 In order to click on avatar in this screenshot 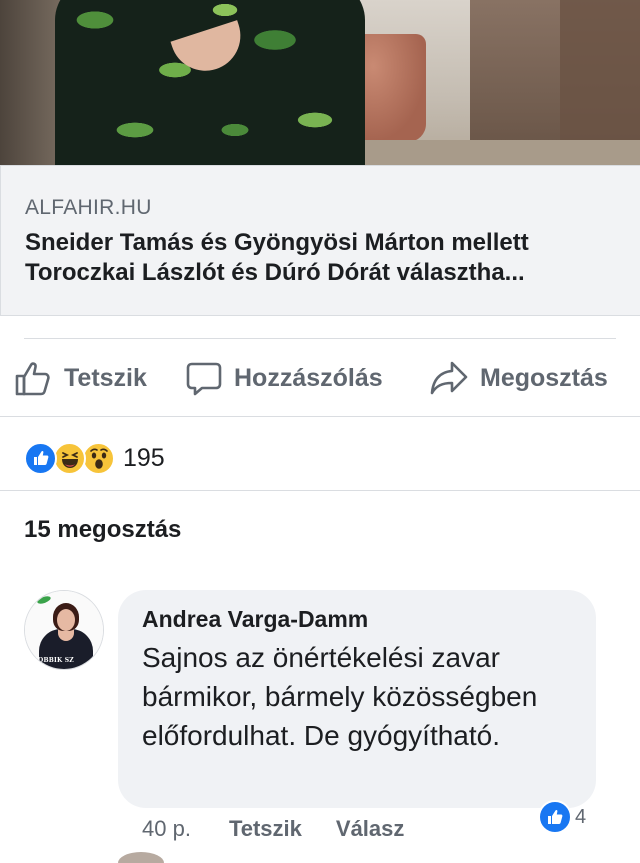, I will do `click(141, 857)`.